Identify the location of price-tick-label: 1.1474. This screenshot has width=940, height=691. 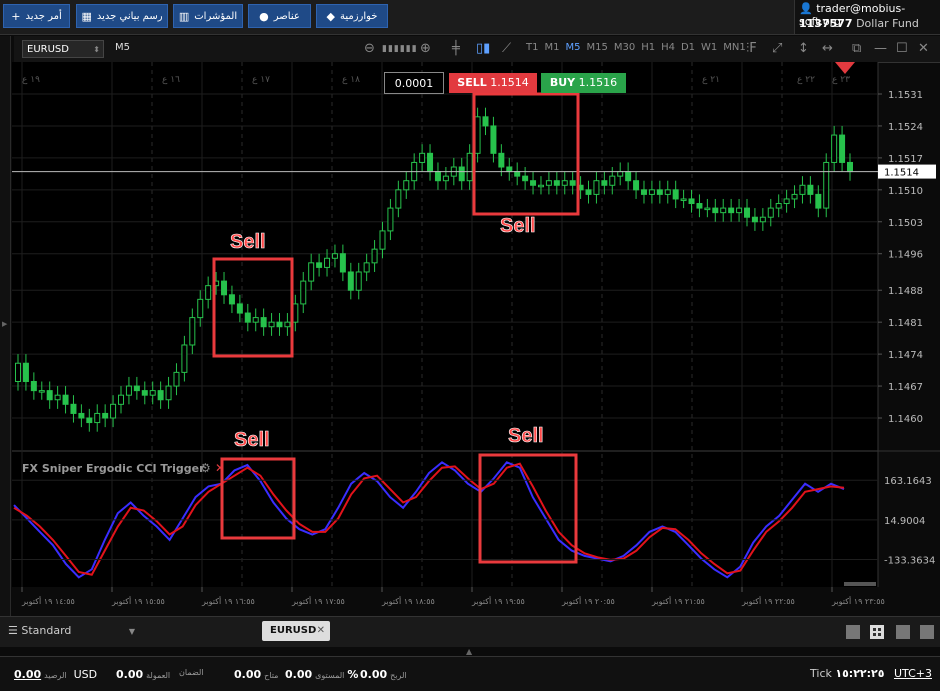
(905, 355).